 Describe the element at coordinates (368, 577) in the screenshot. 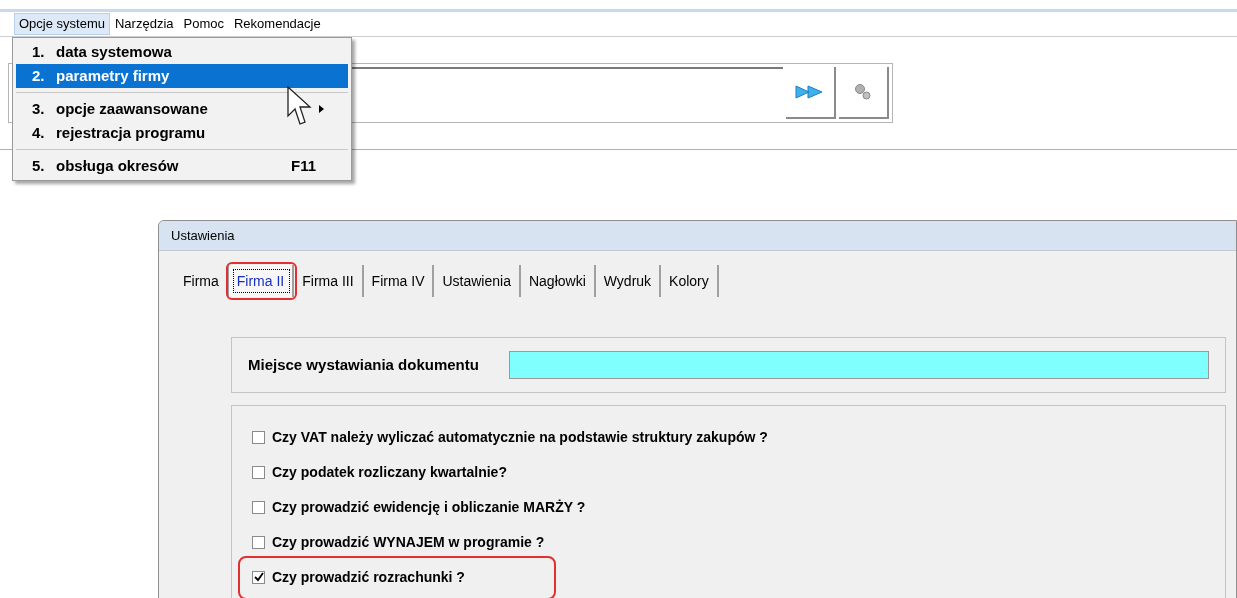

I see `option-label: Czy prowadzić rozrachunki ?` at that location.